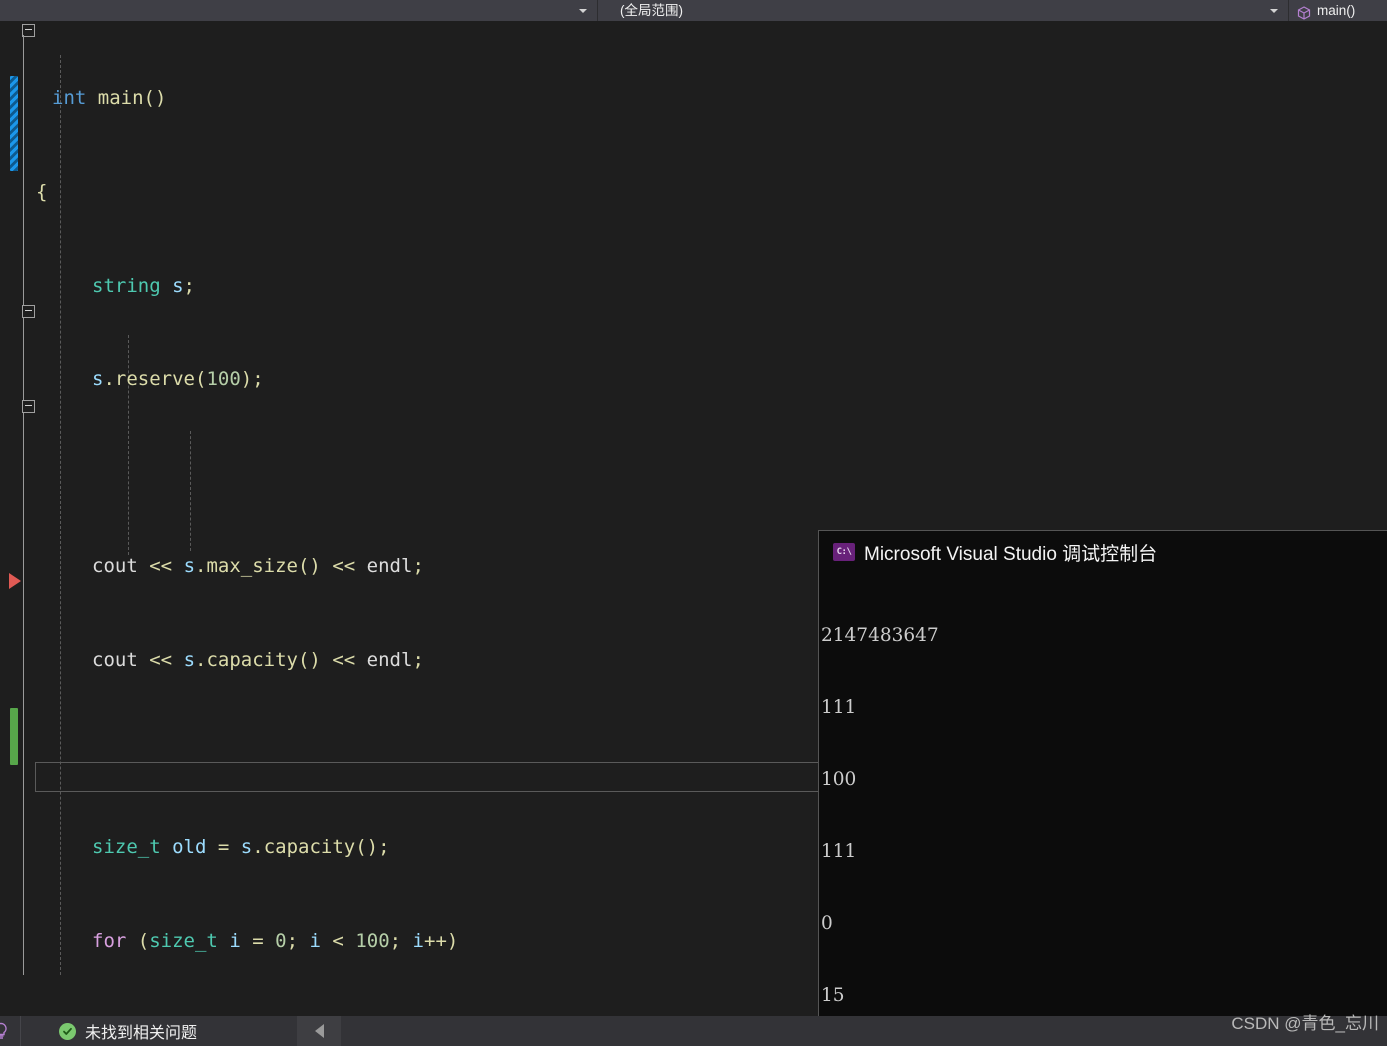 This screenshot has width=1387, height=1046. What do you see at coordinates (1304, 12) in the screenshot?
I see `cube-icon` at bounding box center [1304, 12].